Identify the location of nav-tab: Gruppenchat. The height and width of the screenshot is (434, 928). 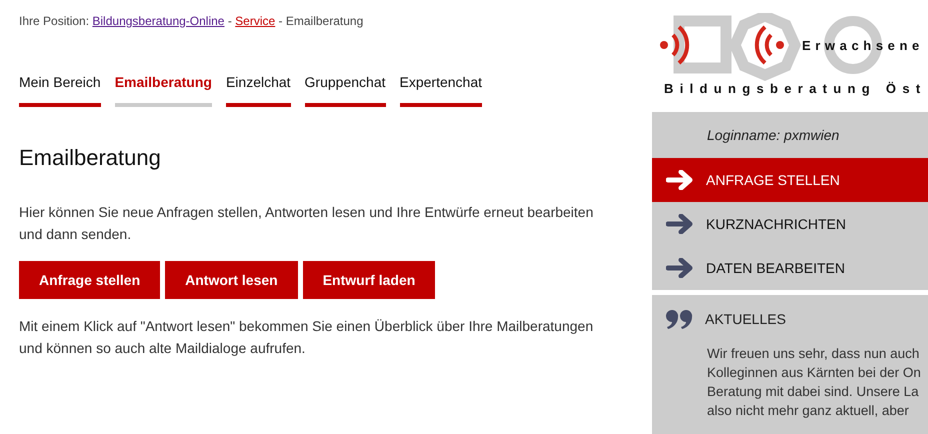
(345, 89).